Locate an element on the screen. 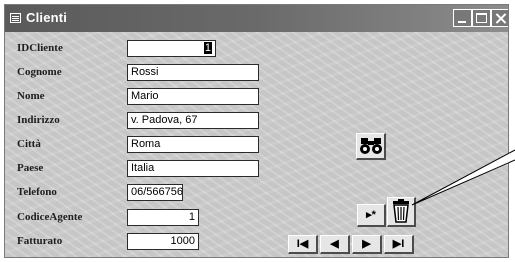 Image resolution: width=515 pixels, height=262 pixels. indirizzo-field: v. Padova, 67 is located at coordinates (193, 120).